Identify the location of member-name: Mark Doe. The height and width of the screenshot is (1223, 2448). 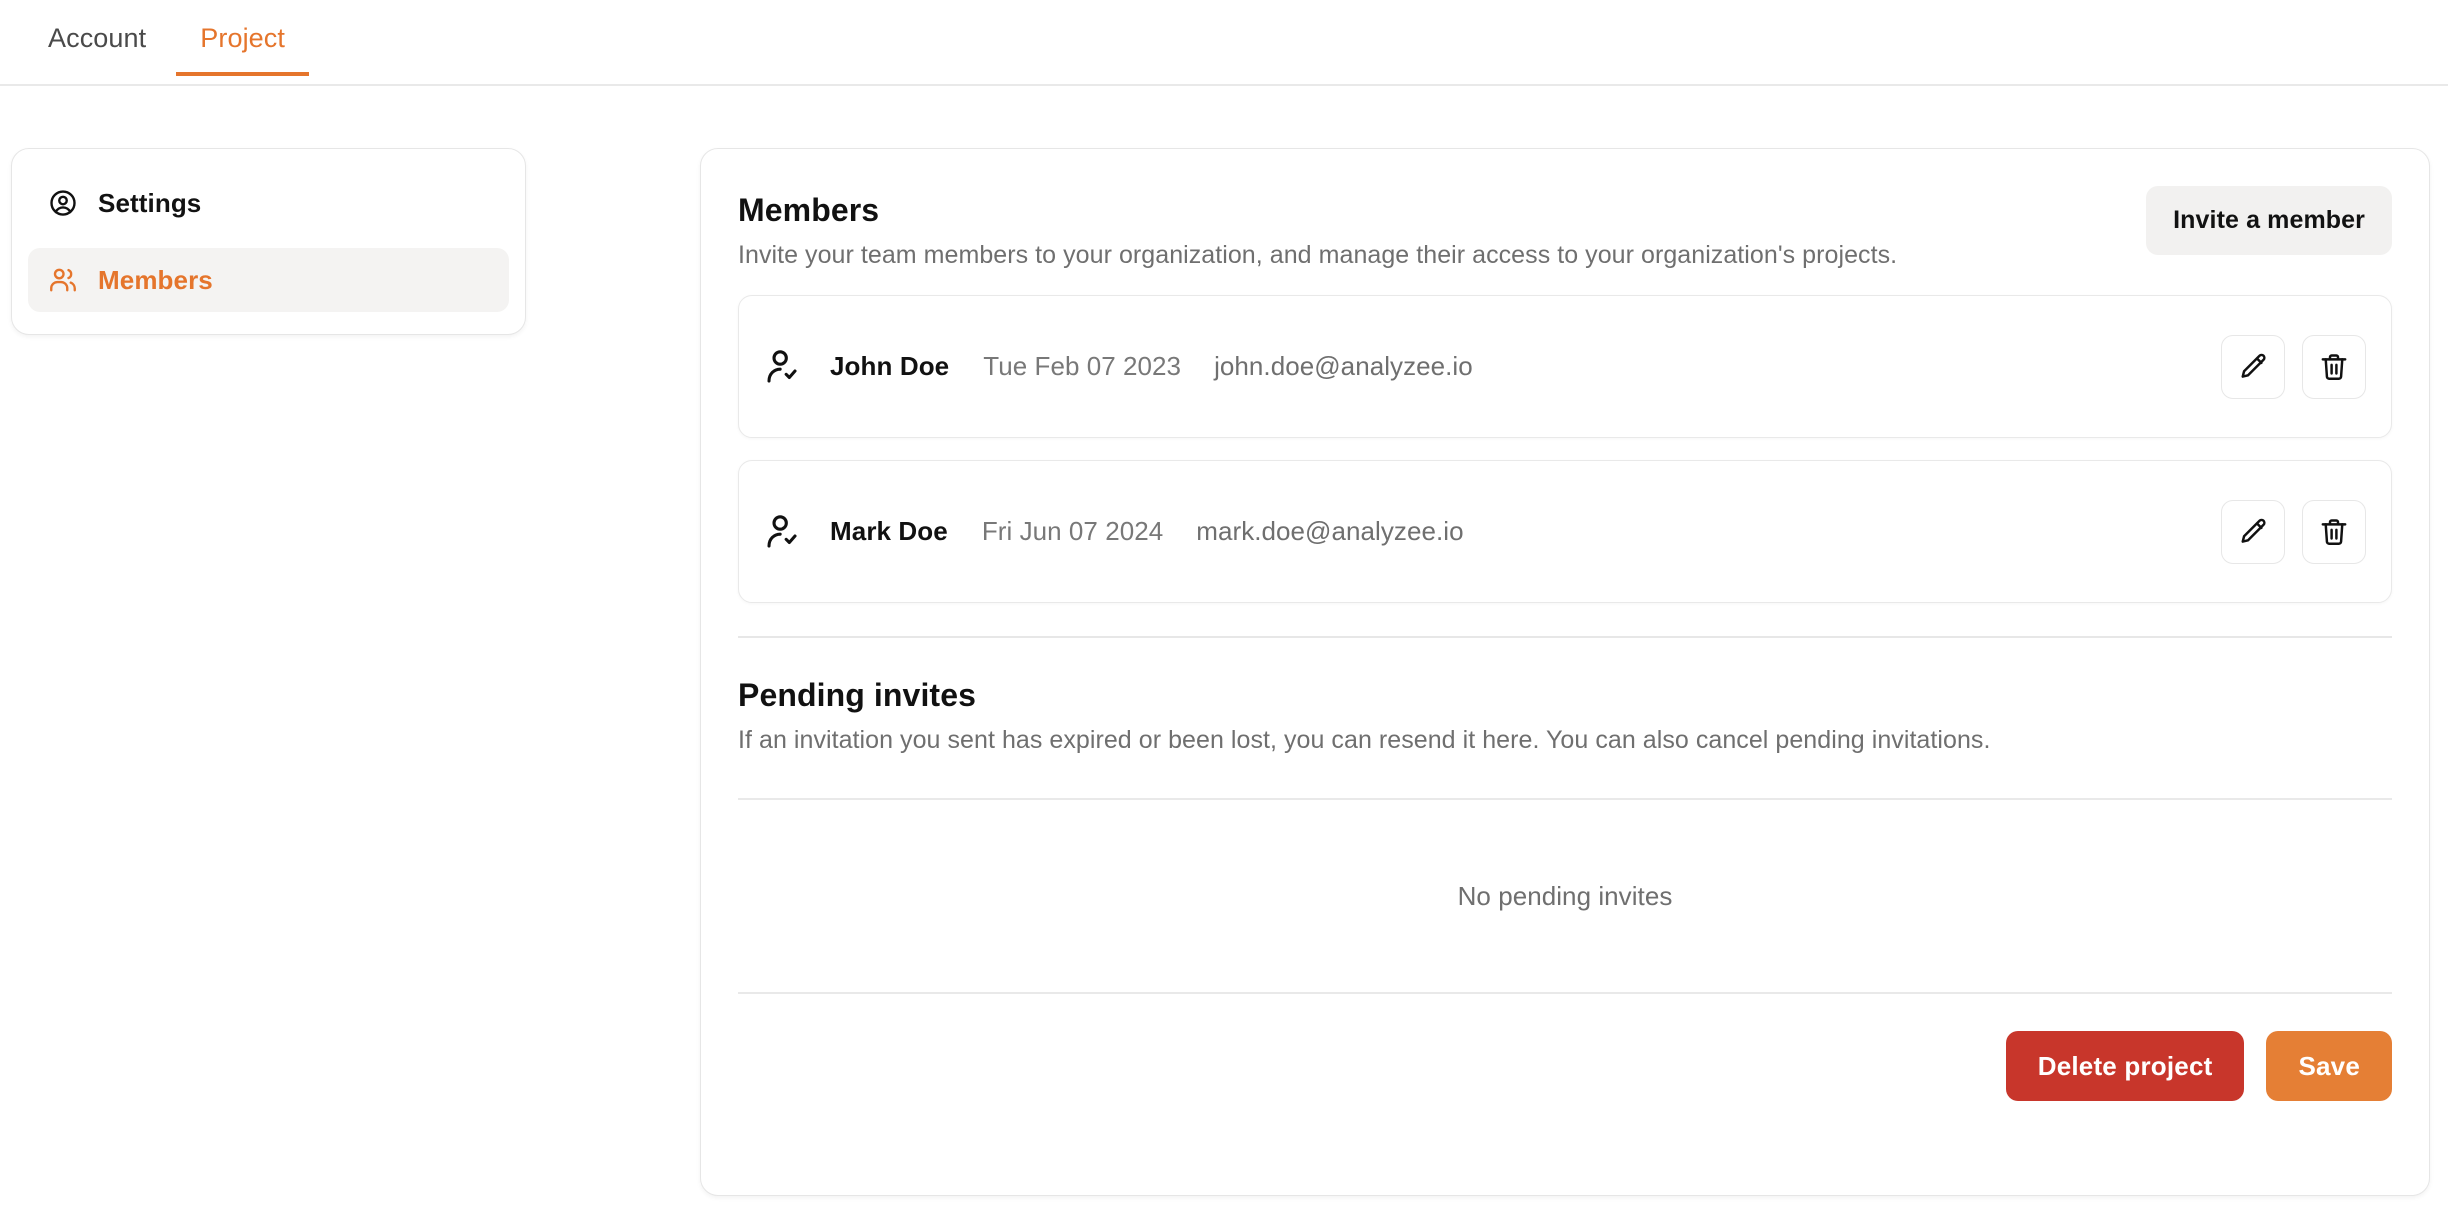
(889, 531).